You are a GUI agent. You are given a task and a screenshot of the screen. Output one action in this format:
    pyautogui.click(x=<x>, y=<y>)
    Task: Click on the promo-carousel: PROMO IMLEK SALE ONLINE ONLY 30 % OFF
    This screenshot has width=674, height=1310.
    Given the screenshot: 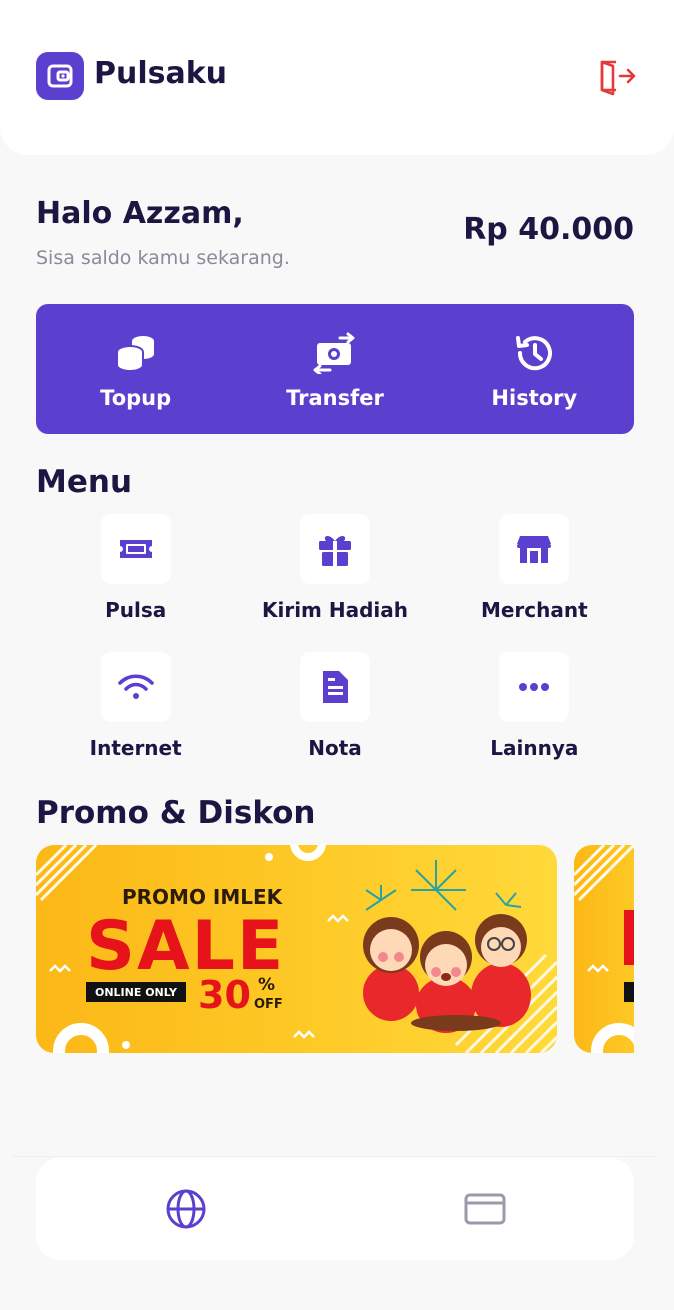 What is the action you would take?
    pyautogui.click(x=335, y=949)
    